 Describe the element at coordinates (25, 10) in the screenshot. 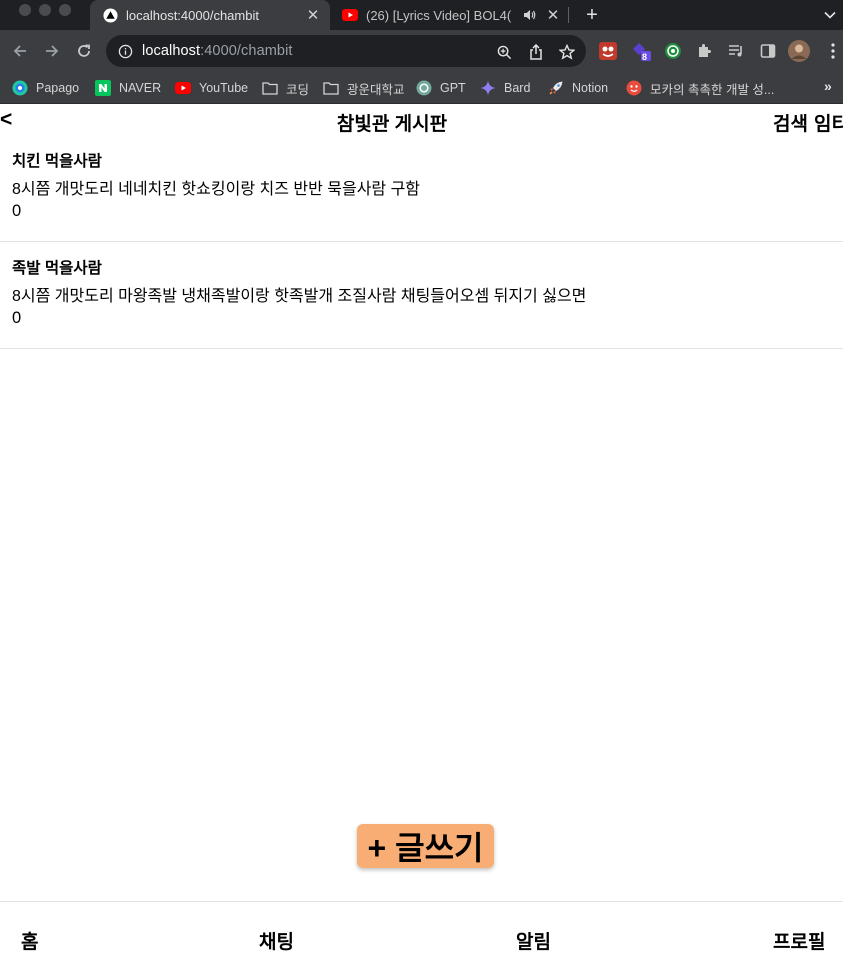

I see `window-close-dot` at that location.